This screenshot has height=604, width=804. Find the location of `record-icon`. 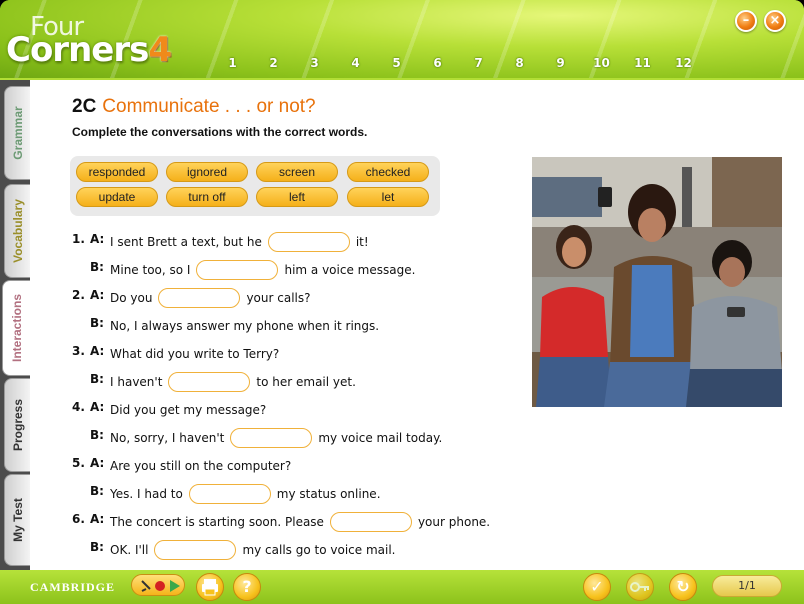

record-icon is located at coordinates (160, 586).